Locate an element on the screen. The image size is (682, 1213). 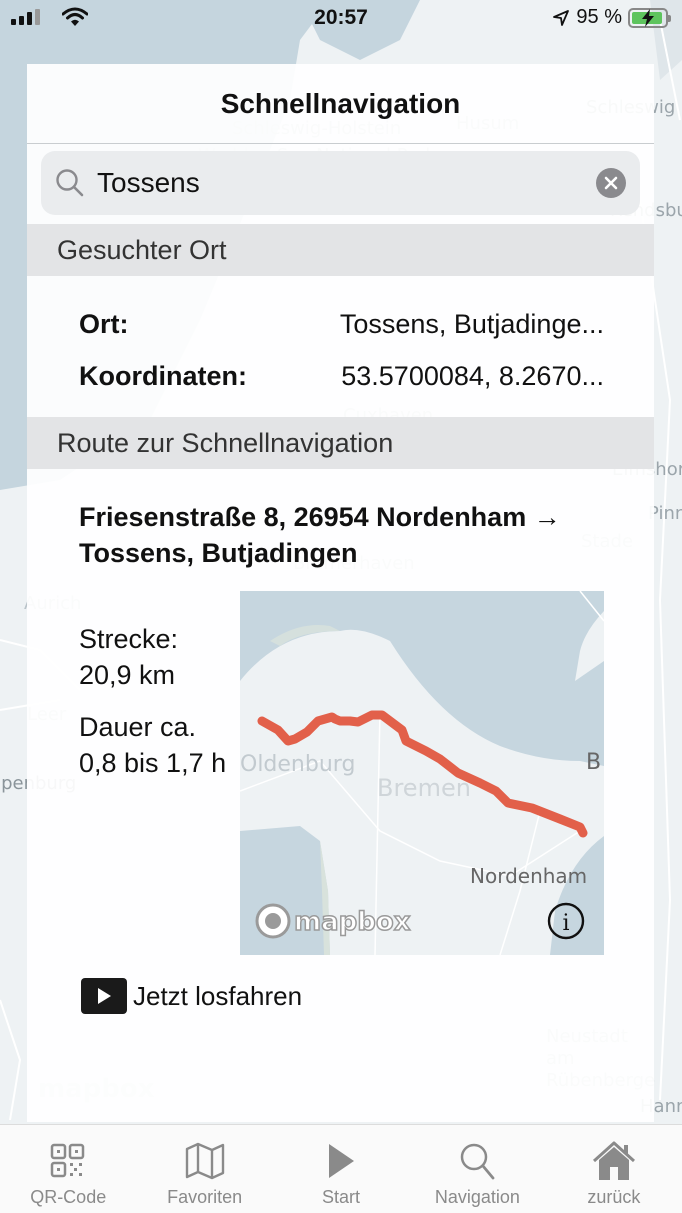
battery-icon is located at coordinates (649, 17).